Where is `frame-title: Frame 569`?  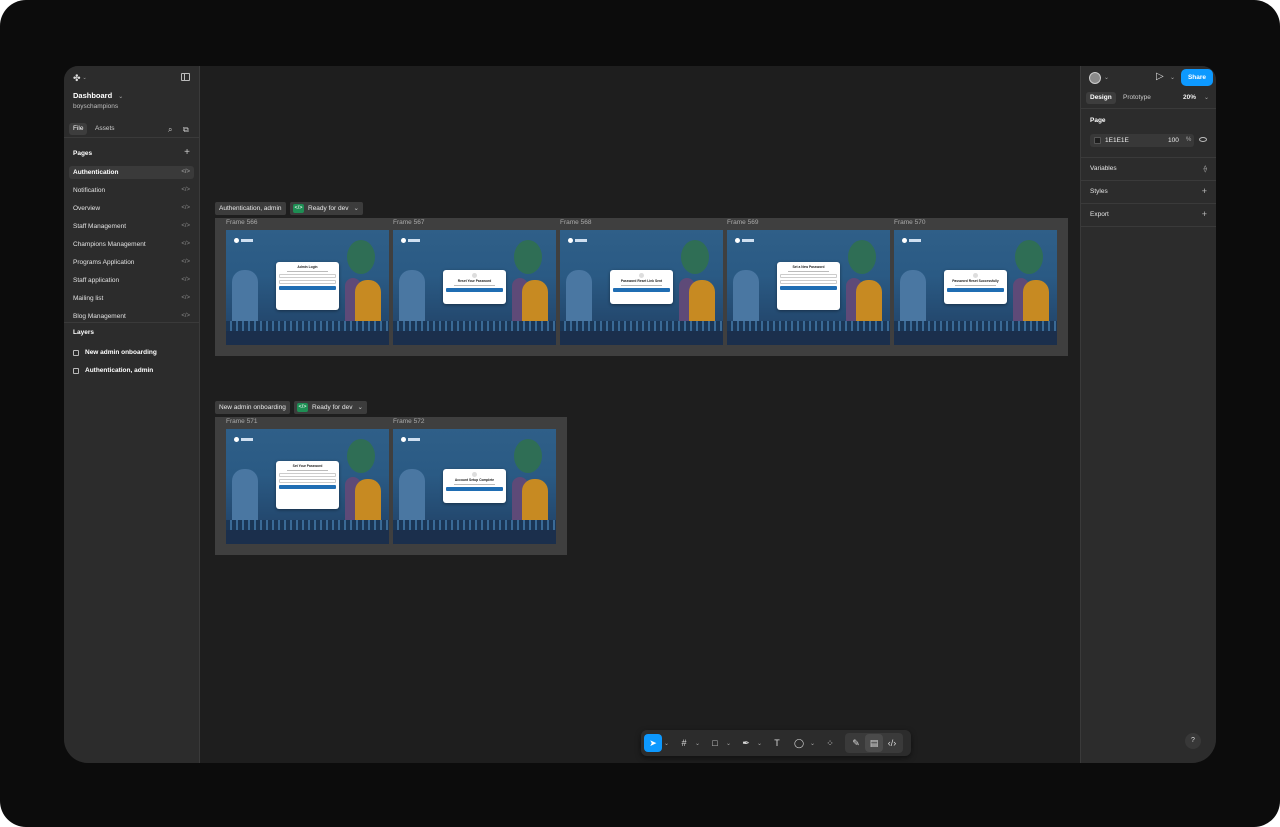
frame-title: Frame 569 is located at coordinates (742, 222).